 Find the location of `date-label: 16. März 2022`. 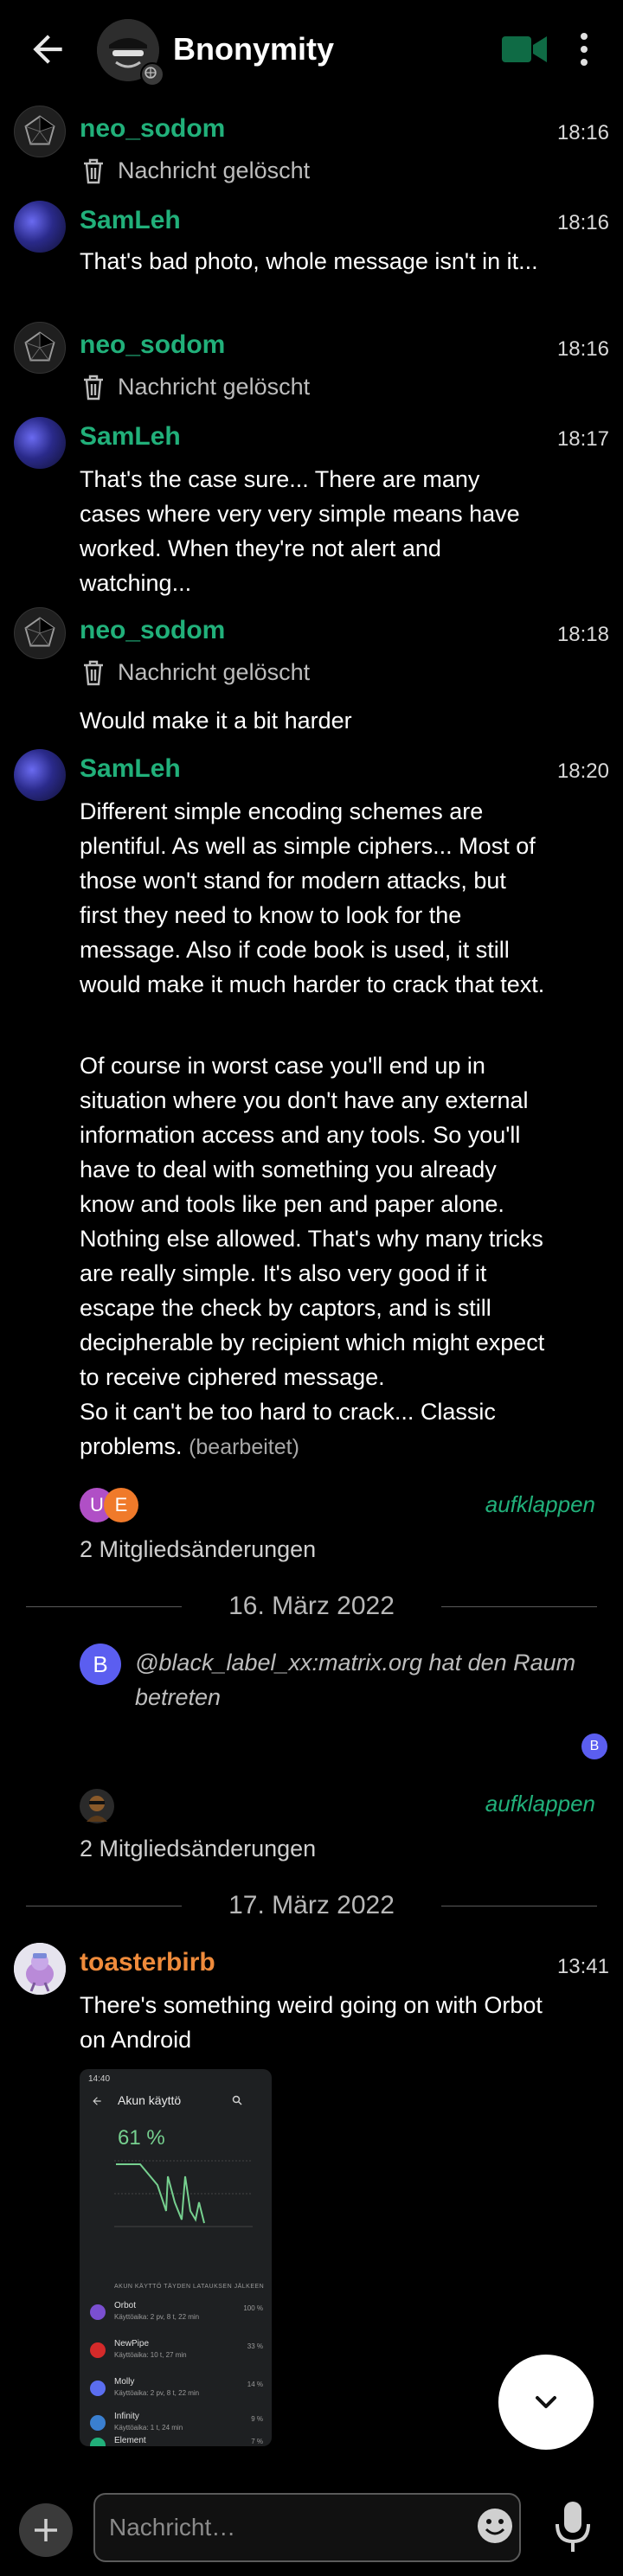

date-label: 16. März 2022 is located at coordinates (311, 1606).